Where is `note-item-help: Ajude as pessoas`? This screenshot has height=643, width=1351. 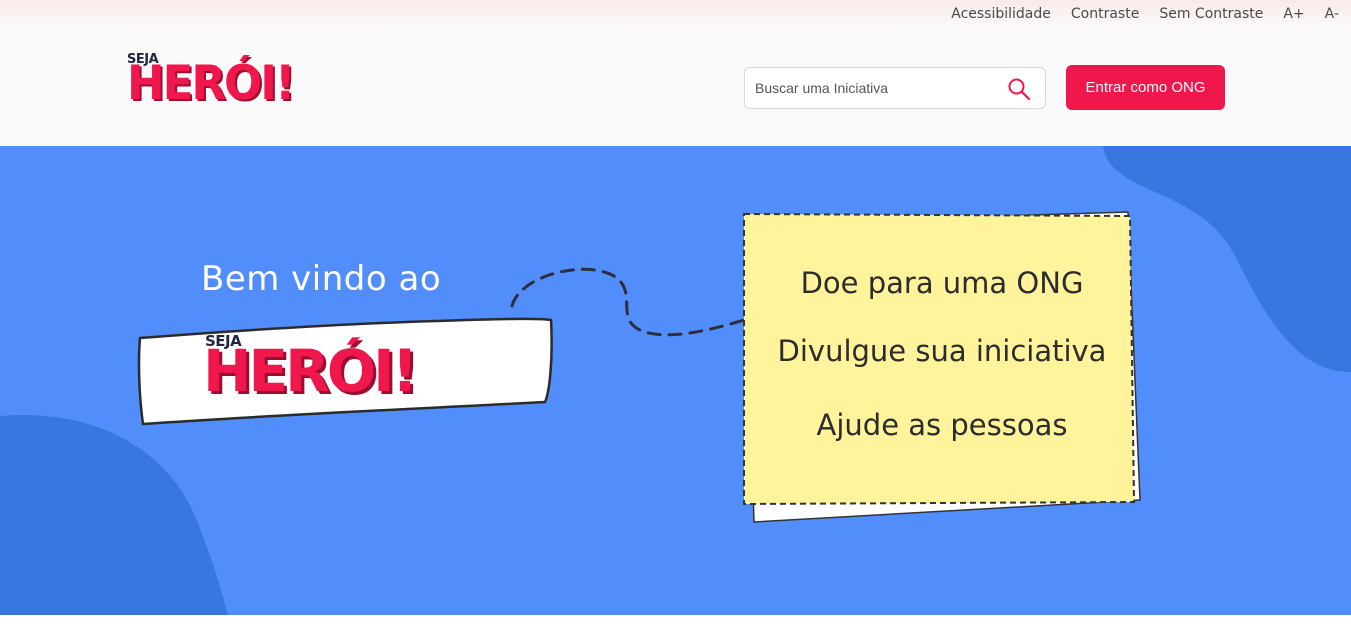
note-item-help: Ajude as pessoas is located at coordinates (942, 425).